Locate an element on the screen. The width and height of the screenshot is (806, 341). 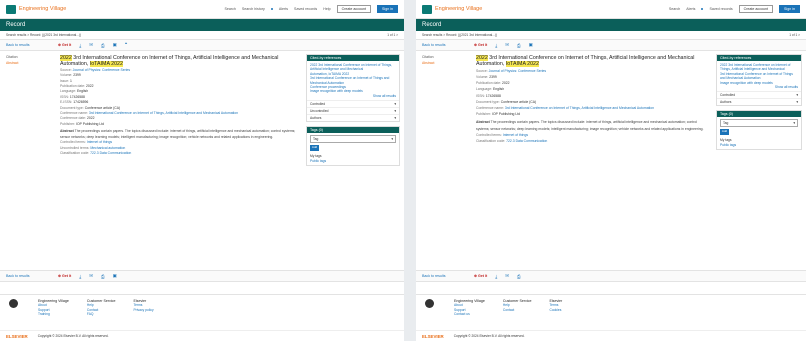
elsevier-tree-logo is located at coordinates (13, 313).